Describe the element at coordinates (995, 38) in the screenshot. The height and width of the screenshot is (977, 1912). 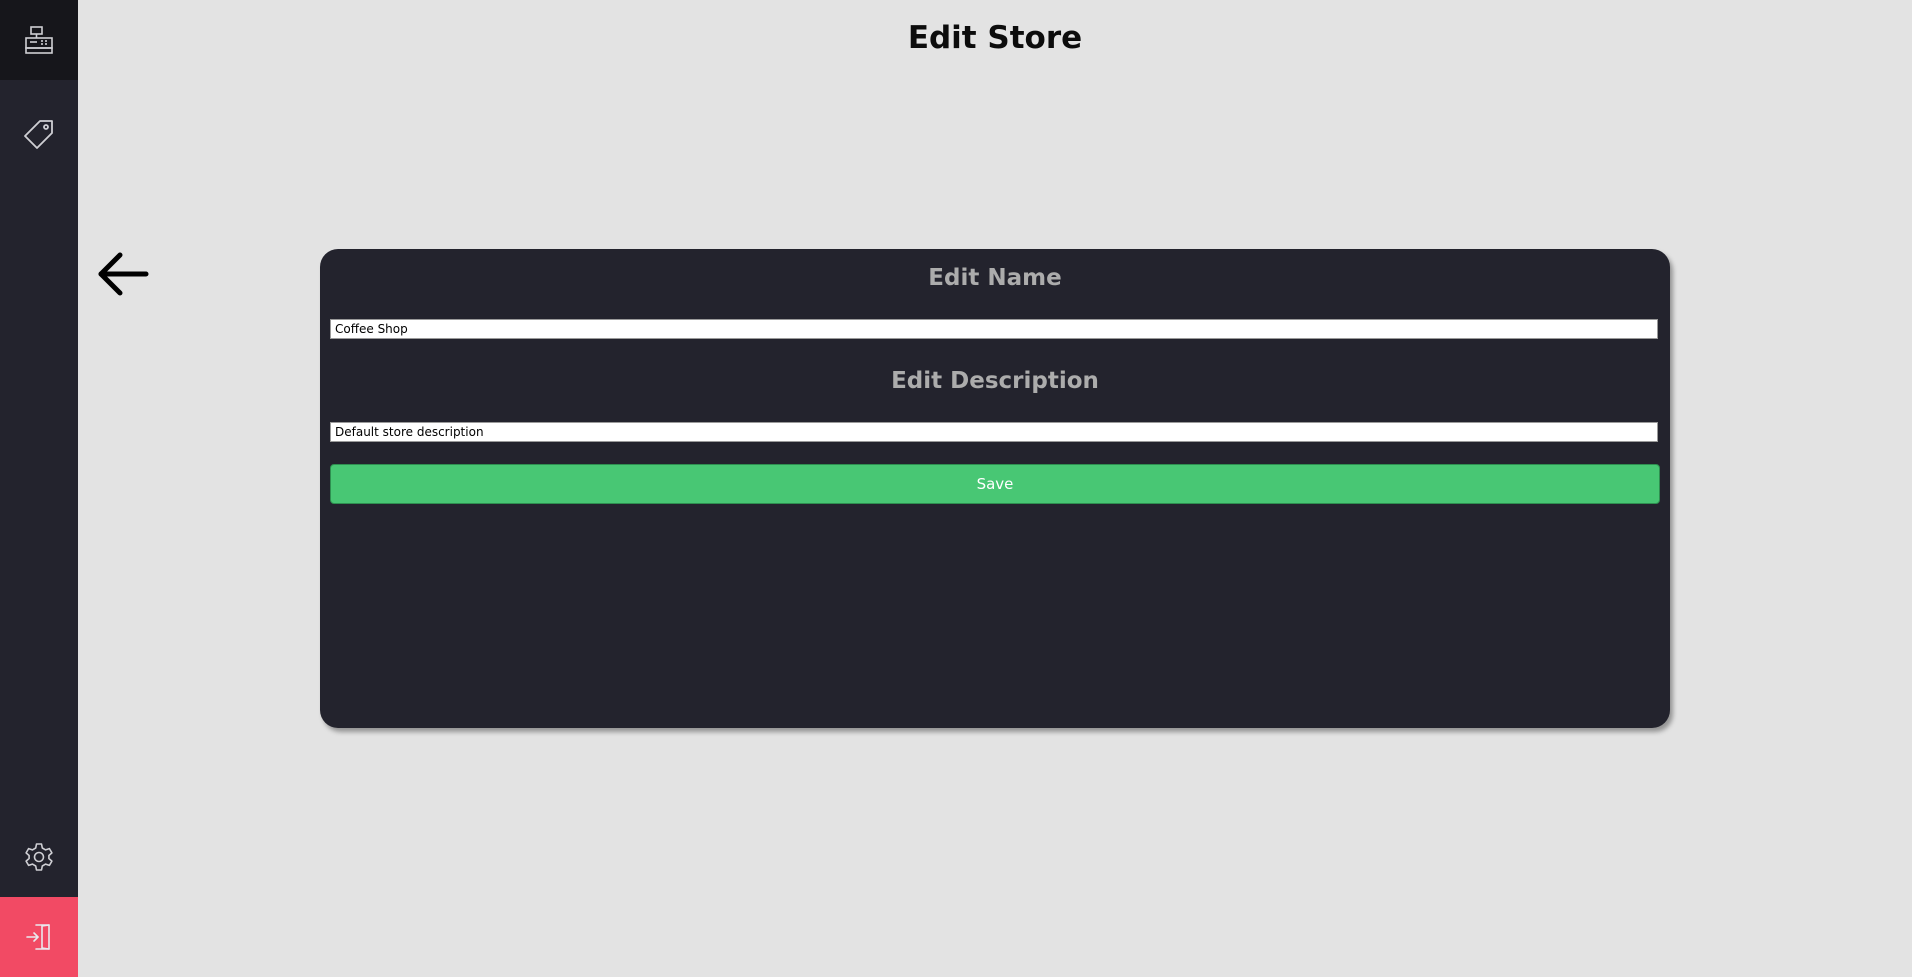
I see `page-title: Edit Store` at that location.